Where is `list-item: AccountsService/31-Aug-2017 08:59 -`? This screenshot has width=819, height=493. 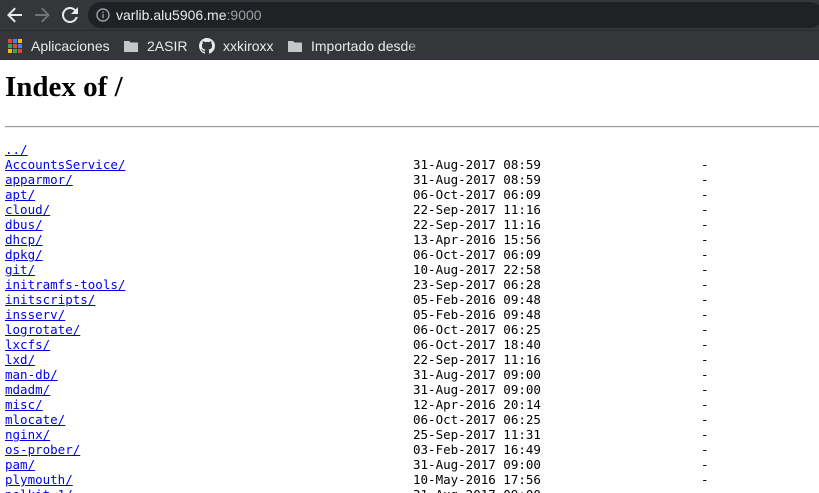 list-item: AccountsService/31-Aug-2017 08:59 - is located at coordinates (412, 164).